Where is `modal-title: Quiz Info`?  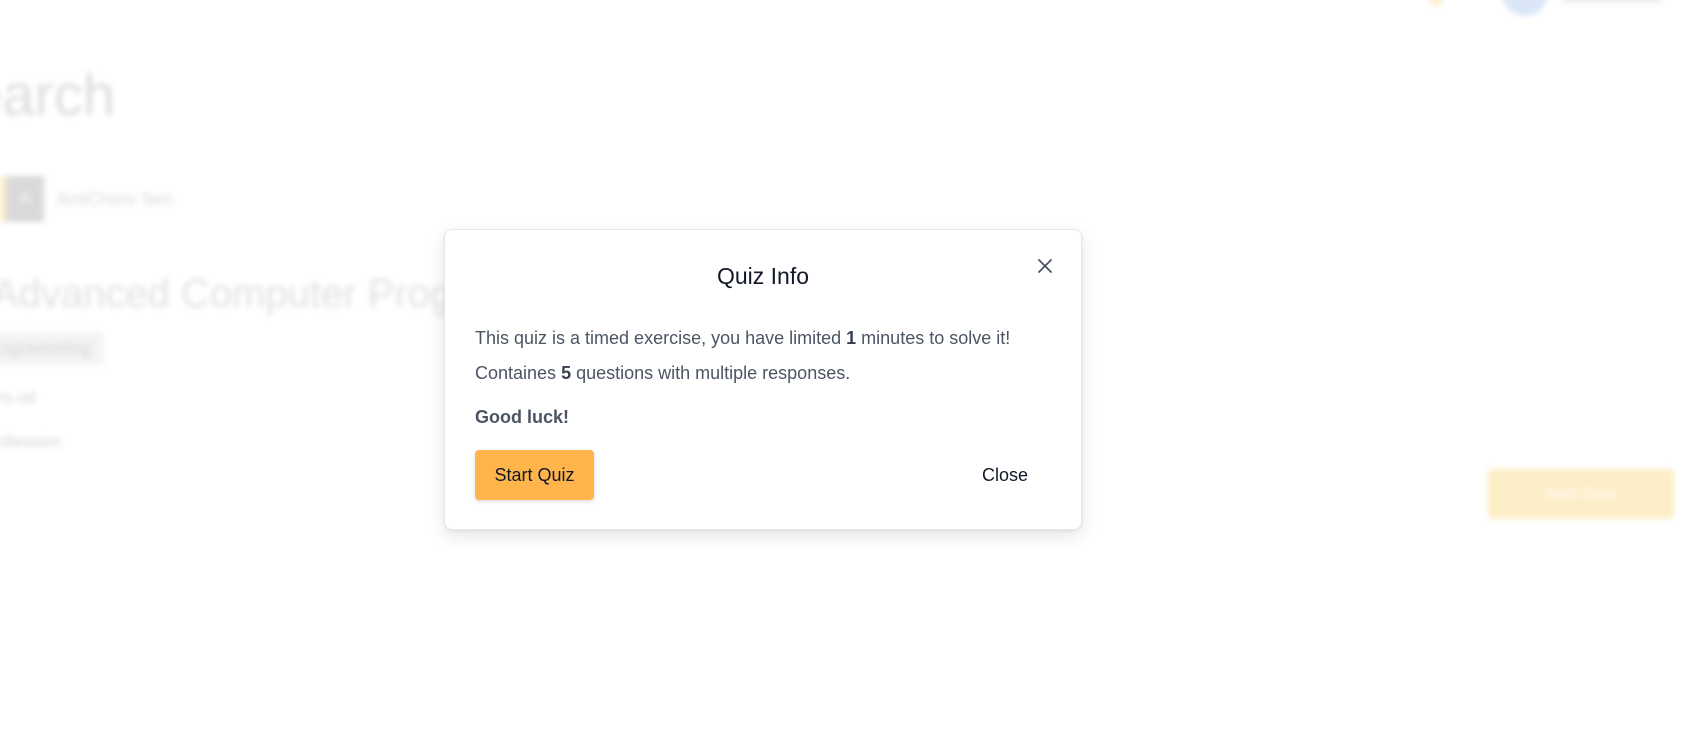 modal-title: Quiz Info is located at coordinates (763, 276).